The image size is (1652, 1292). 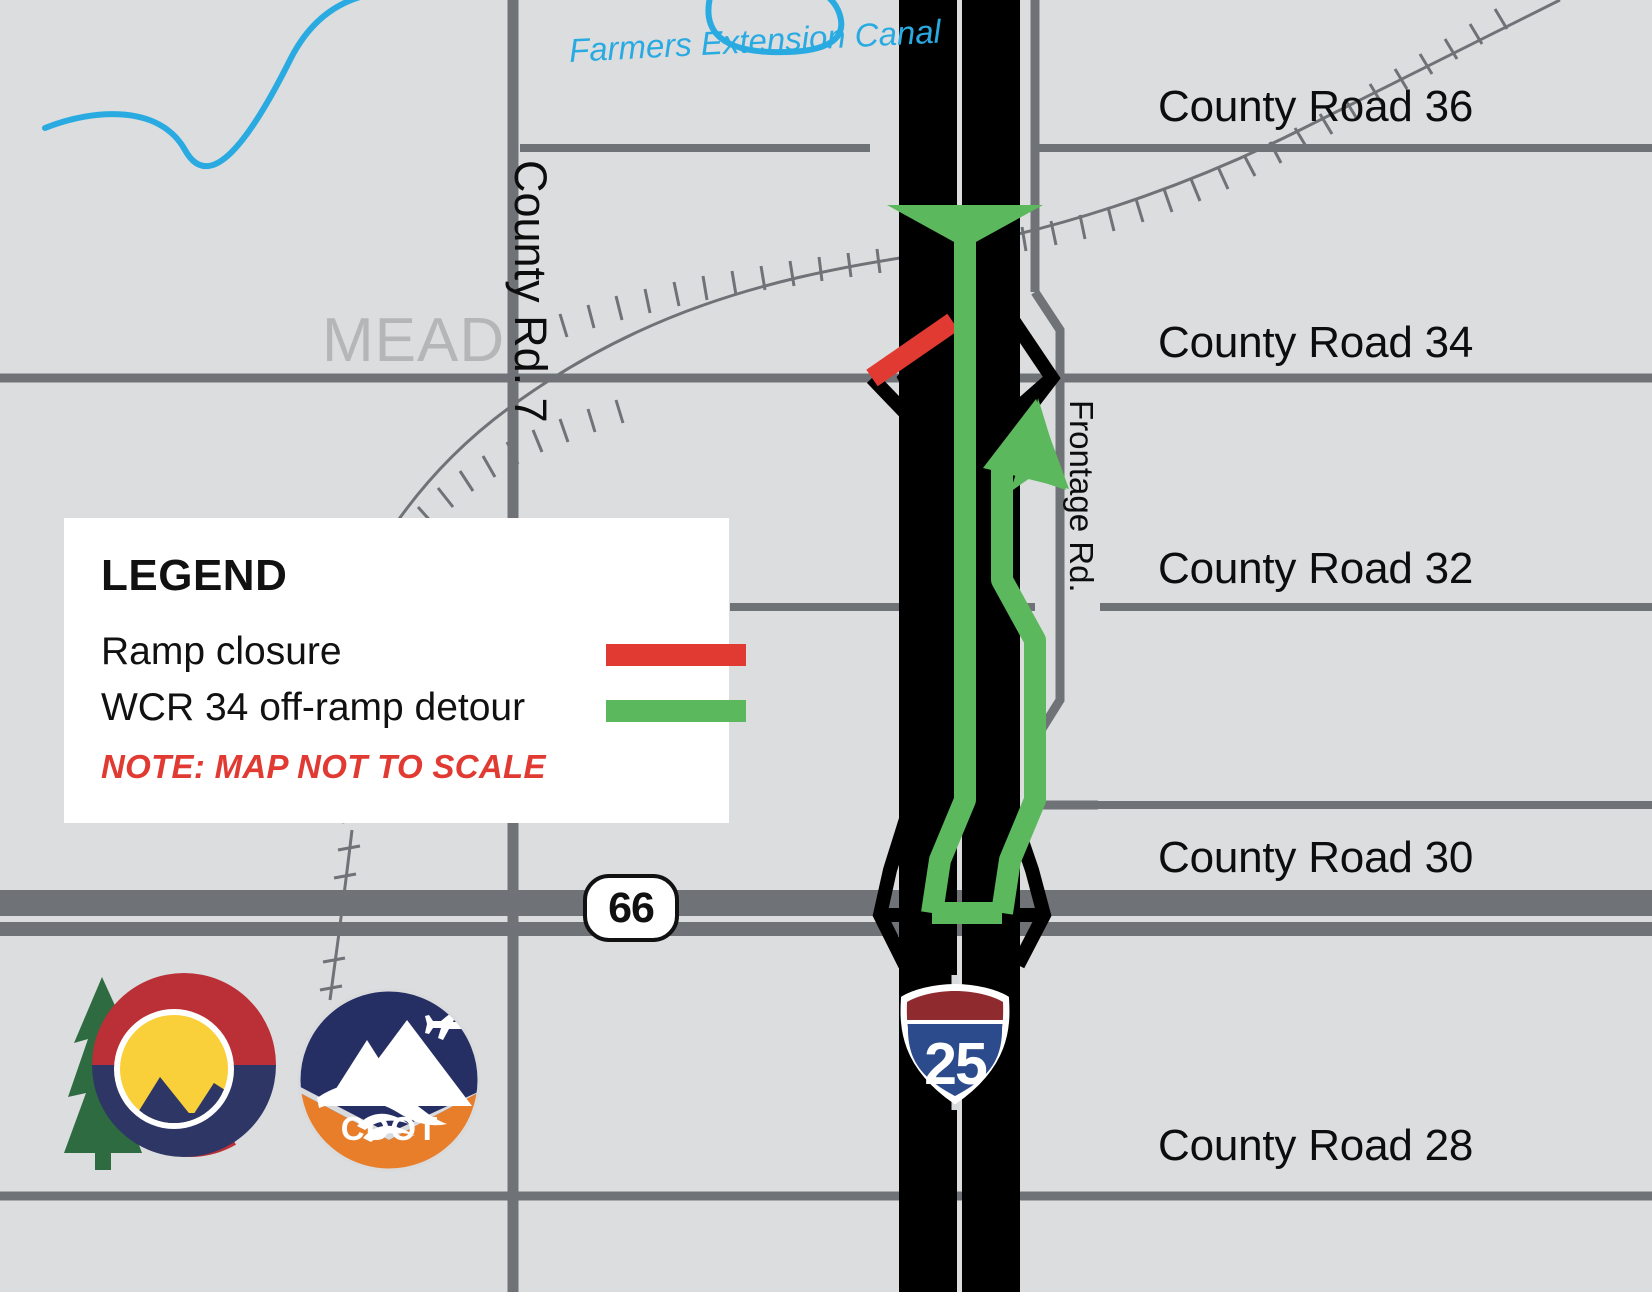 I want to click on legend-title: LEGEND, so click(x=194, y=575).